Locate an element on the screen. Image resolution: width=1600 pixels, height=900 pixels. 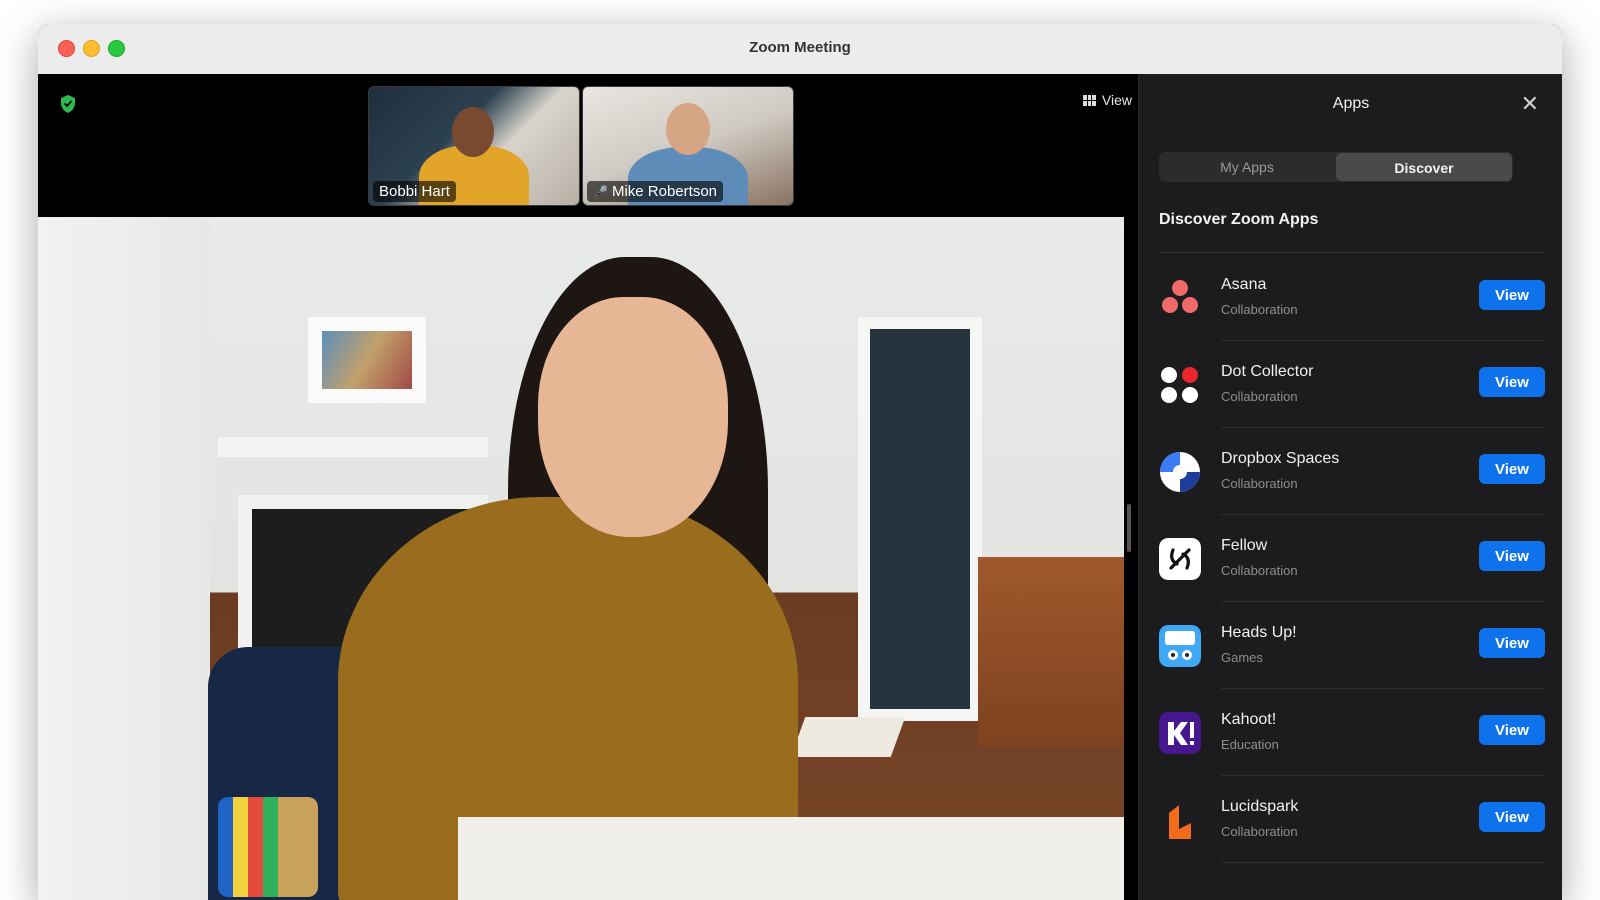
list-item: Asana Collaboration View is located at coordinates (1353, 297).